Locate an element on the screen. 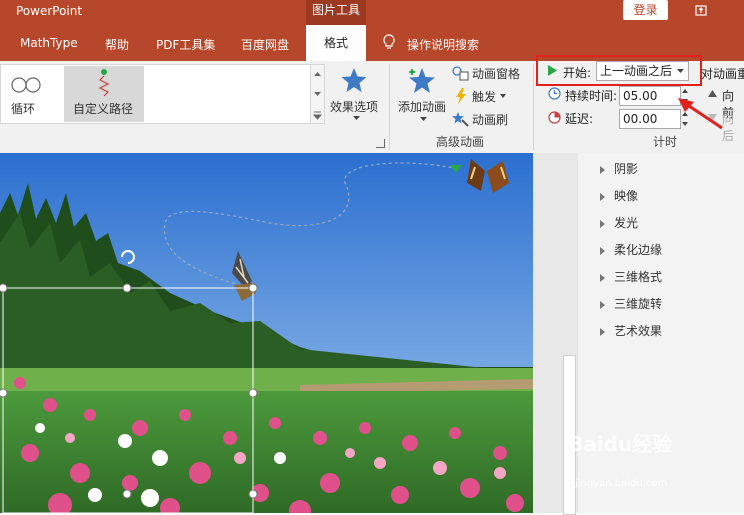  animation-pane-icon is located at coordinates (460, 73).